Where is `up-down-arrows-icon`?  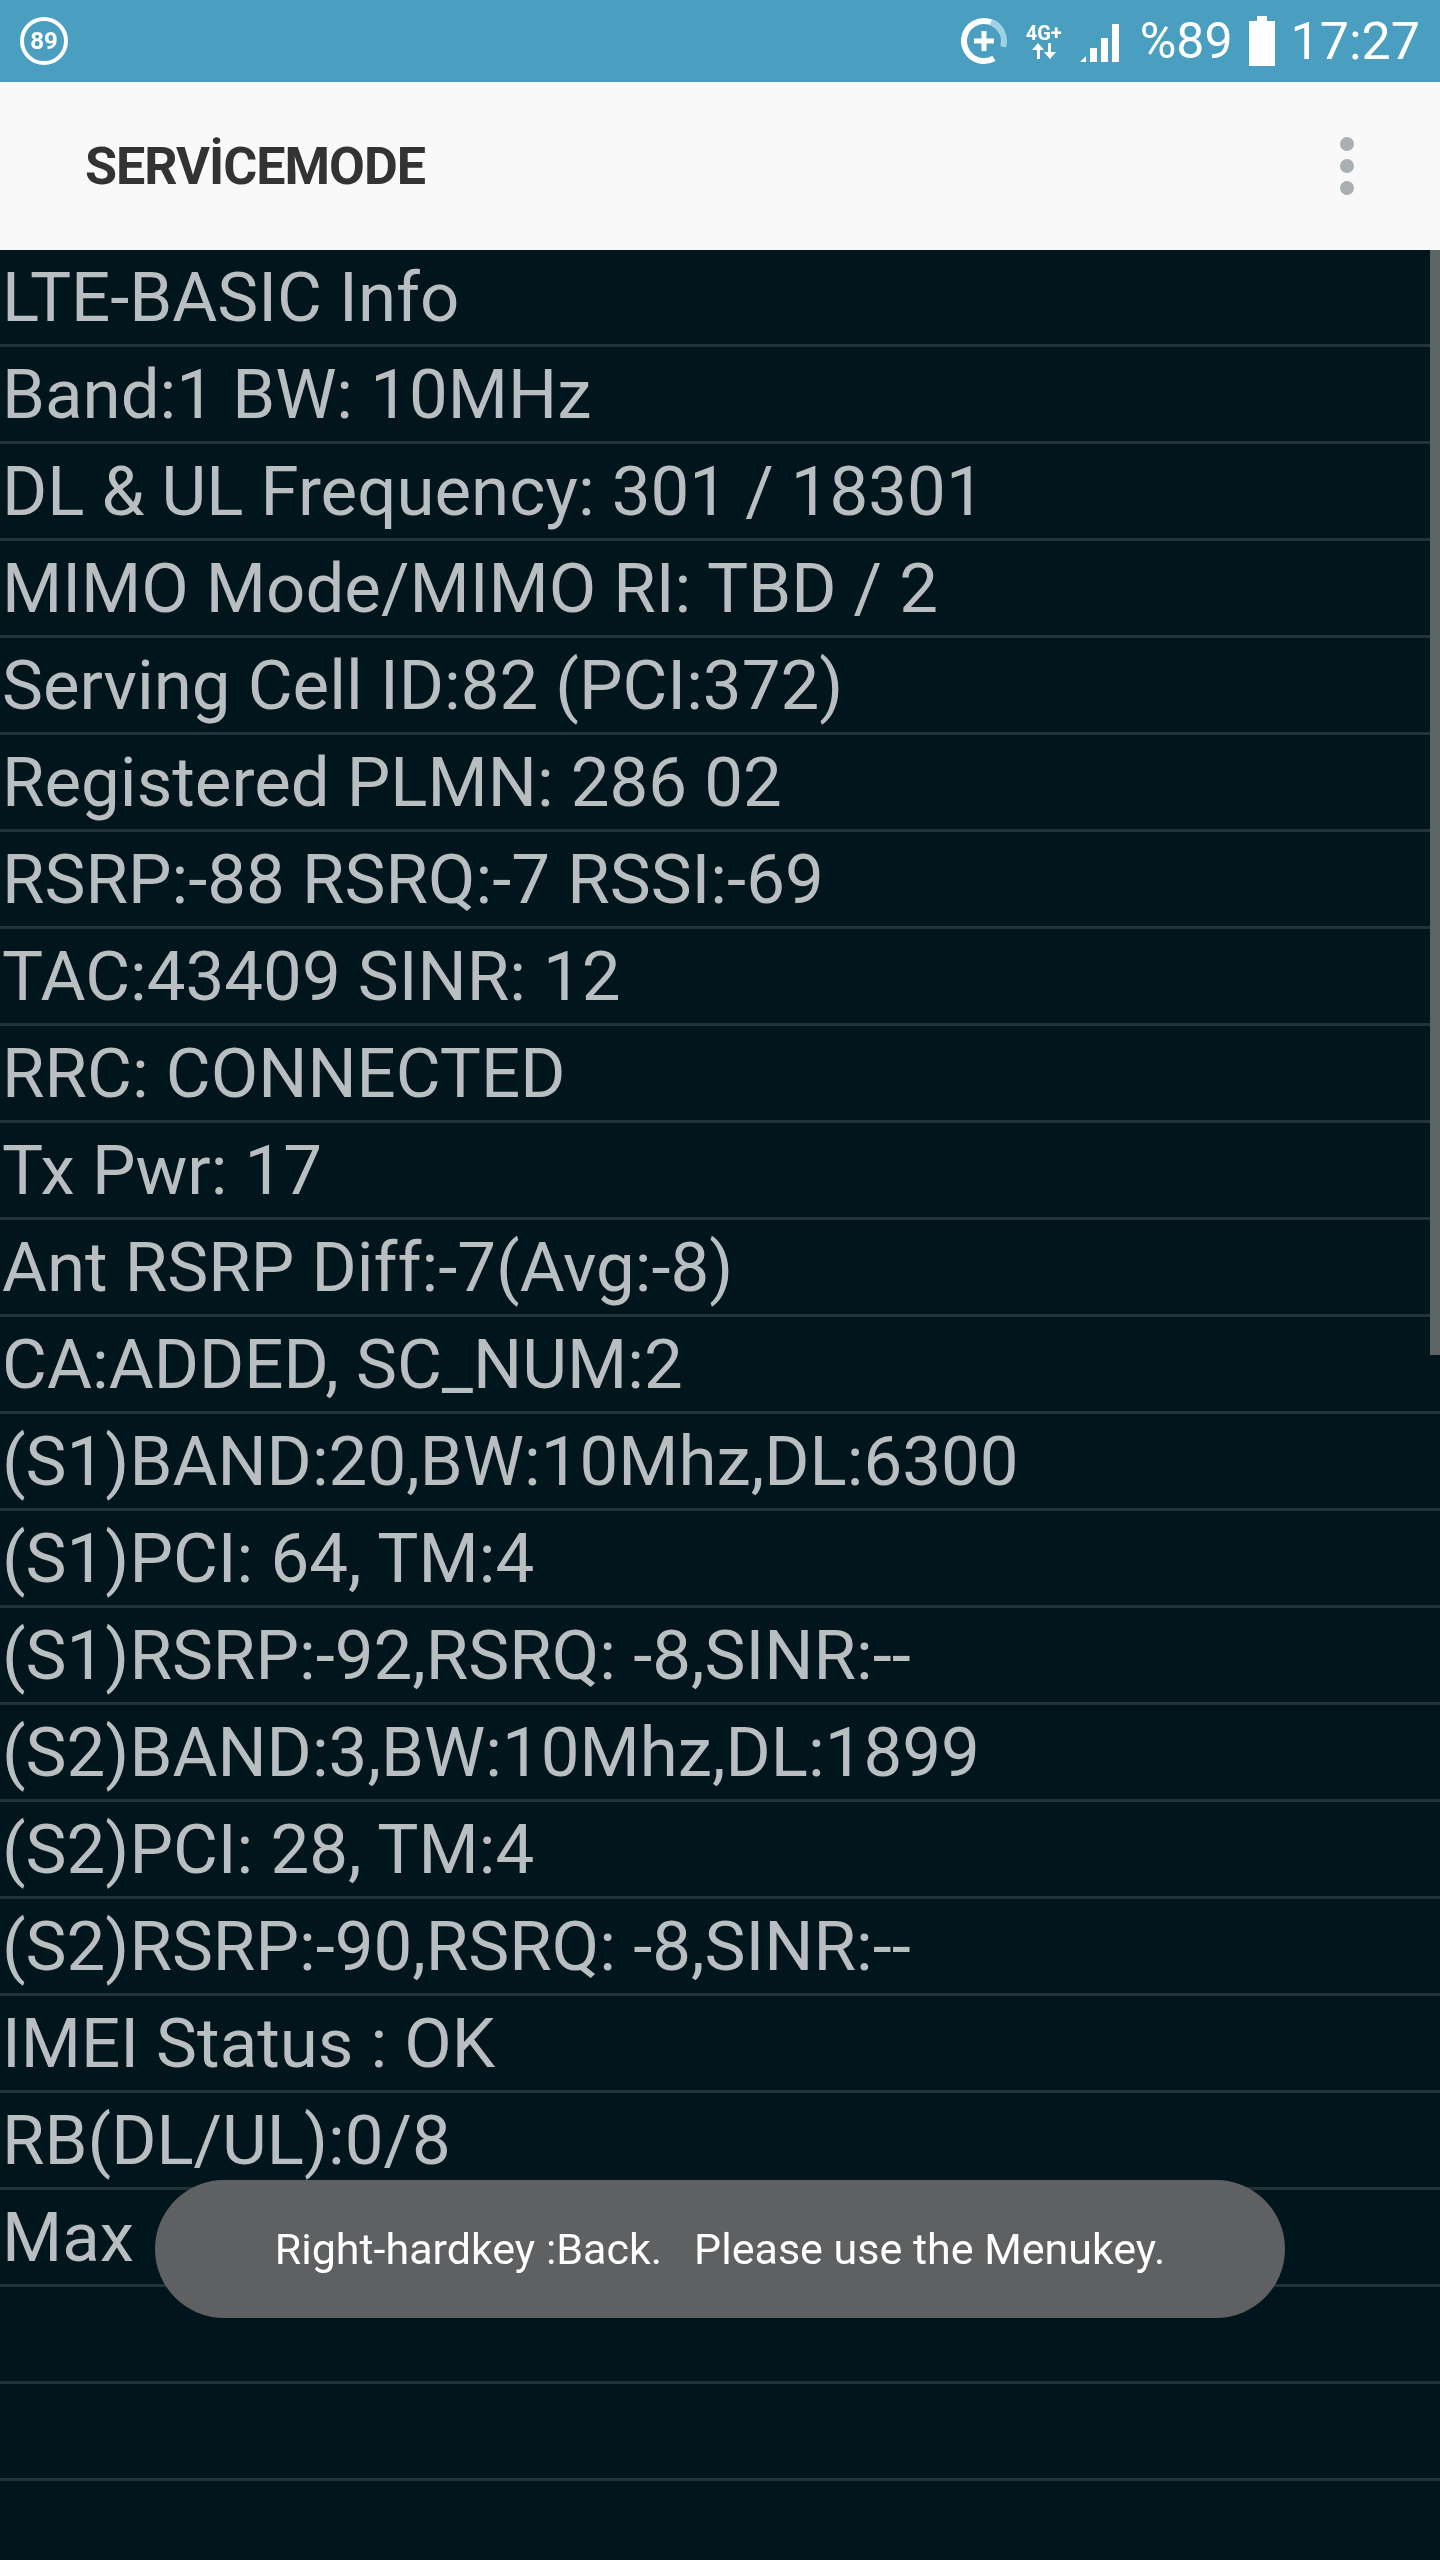 up-down-arrows-icon is located at coordinates (1043, 51).